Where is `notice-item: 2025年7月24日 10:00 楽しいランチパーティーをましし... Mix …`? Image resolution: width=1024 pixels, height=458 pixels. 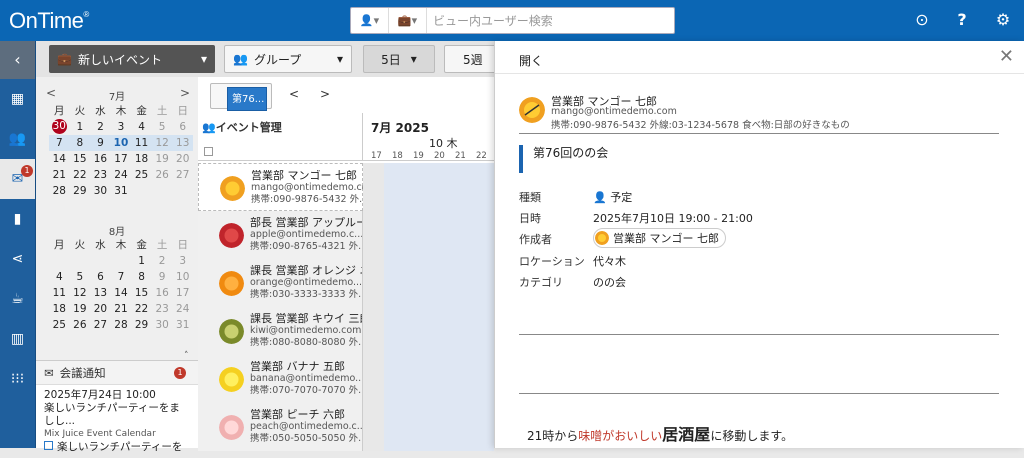
notice-item: 2025年7月24日 10:00 楽しいランチパーティーをましし... Mix … is located at coordinates (117, 421).